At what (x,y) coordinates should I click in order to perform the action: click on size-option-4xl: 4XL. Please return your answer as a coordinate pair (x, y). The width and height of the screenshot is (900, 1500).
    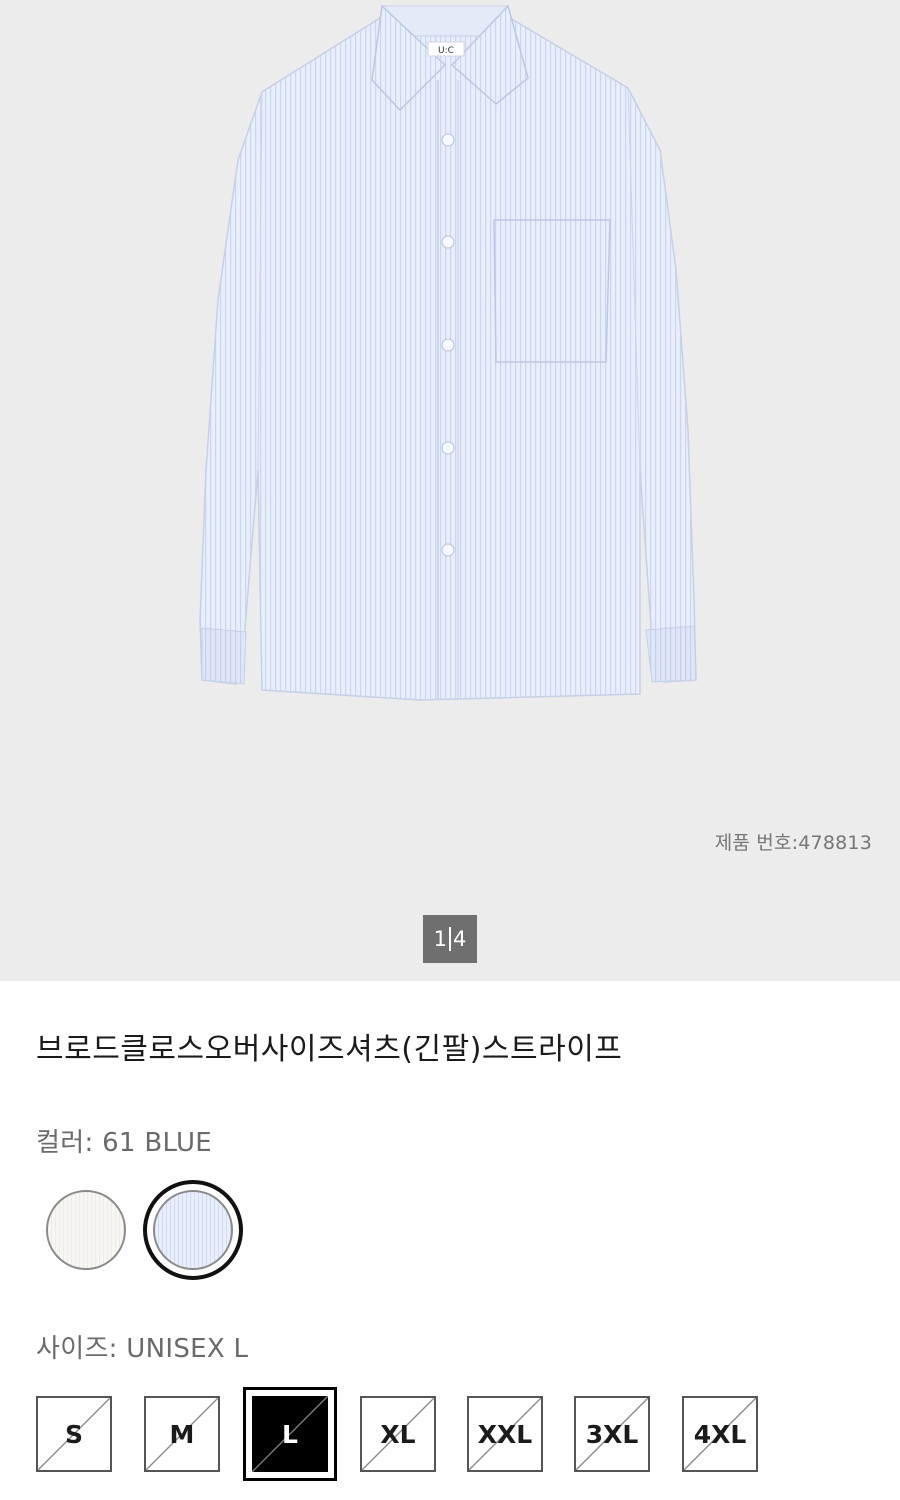
    Looking at the image, I should click on (720, 1434).